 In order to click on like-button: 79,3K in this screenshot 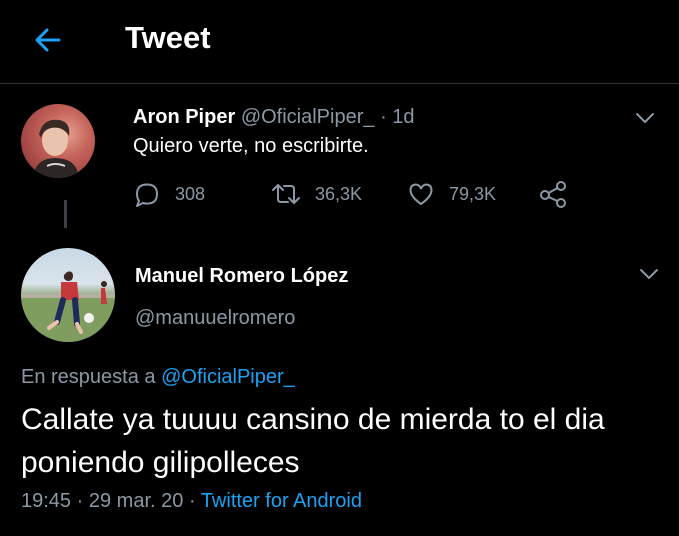, I will do `click(451, 194)`.